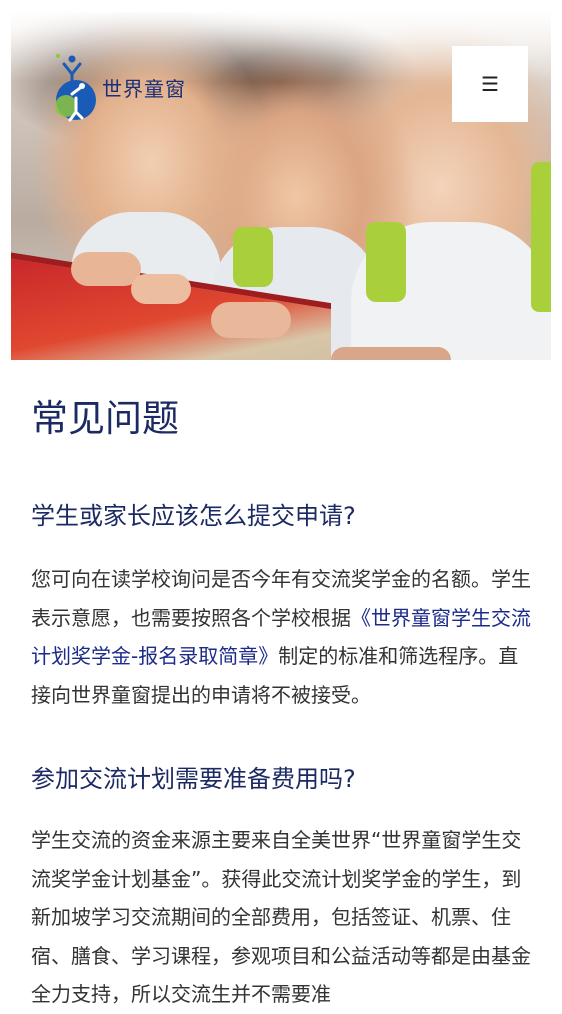 This screenshot has width=562, height=1014. I want to click on menu-icon: ☰, so click(490, 84).